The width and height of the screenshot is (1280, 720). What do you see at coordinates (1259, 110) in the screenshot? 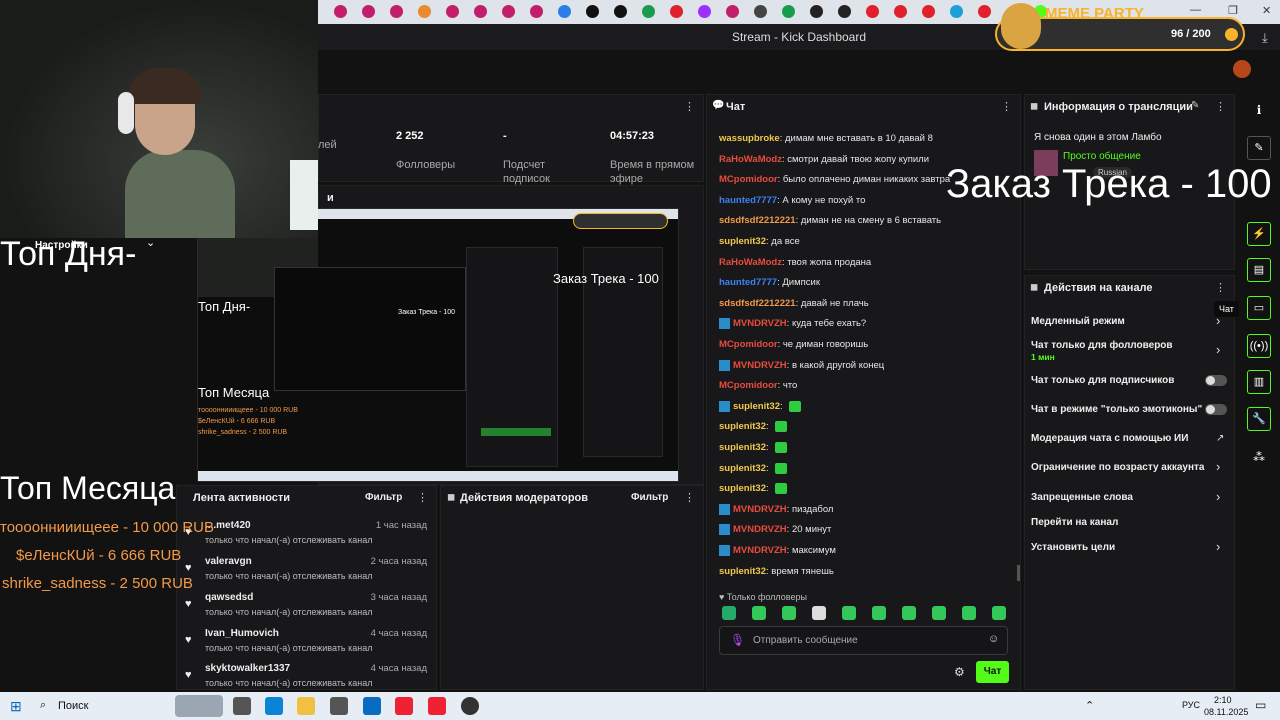
I see `info-icon: ℹ` at bounding box center [1259, 110].